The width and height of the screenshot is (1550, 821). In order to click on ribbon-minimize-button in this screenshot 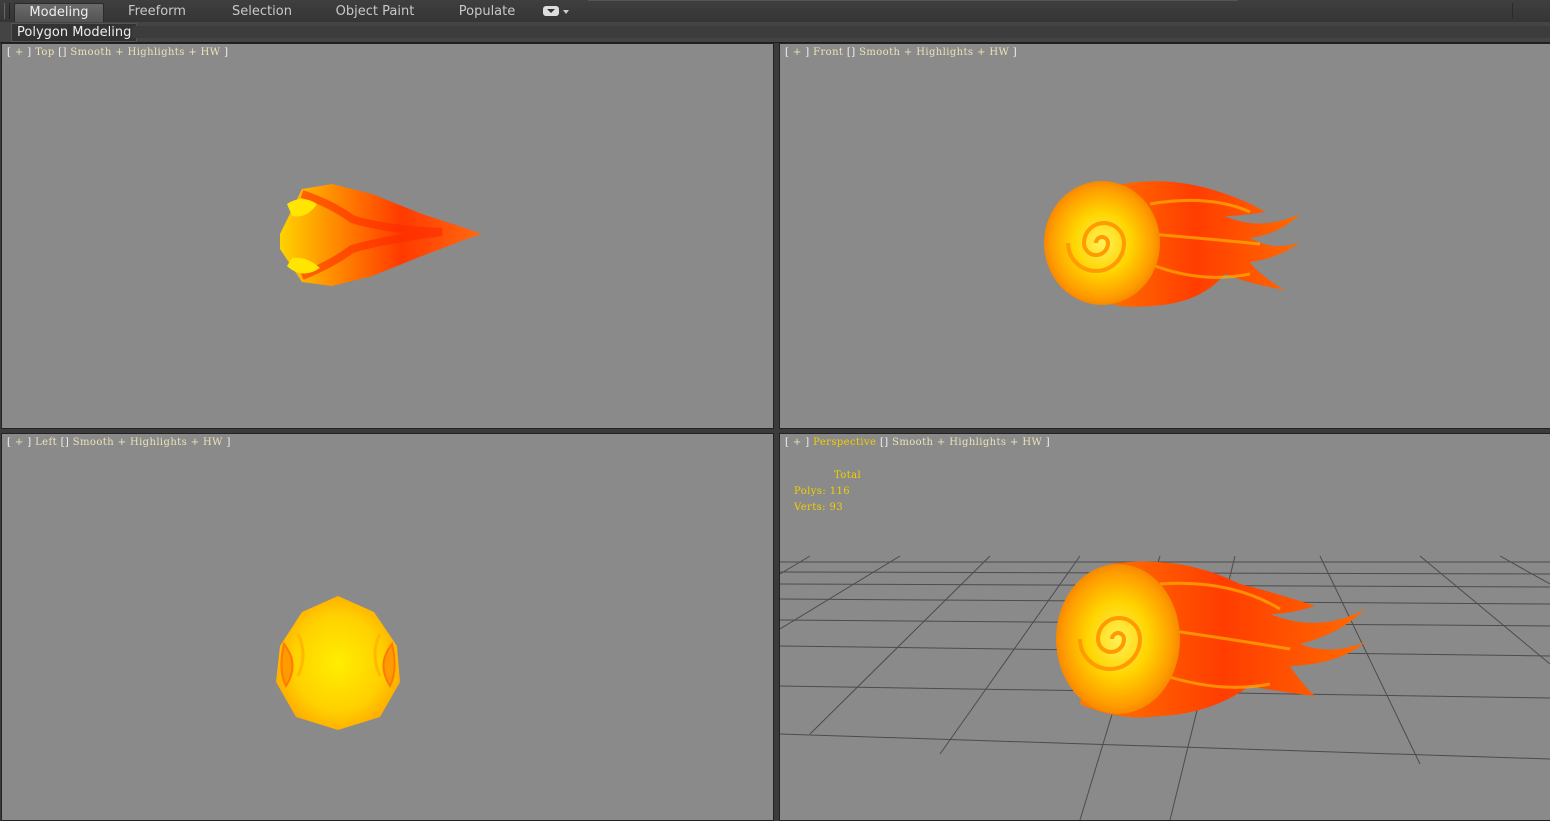, I will do `click(1529, 11)`.